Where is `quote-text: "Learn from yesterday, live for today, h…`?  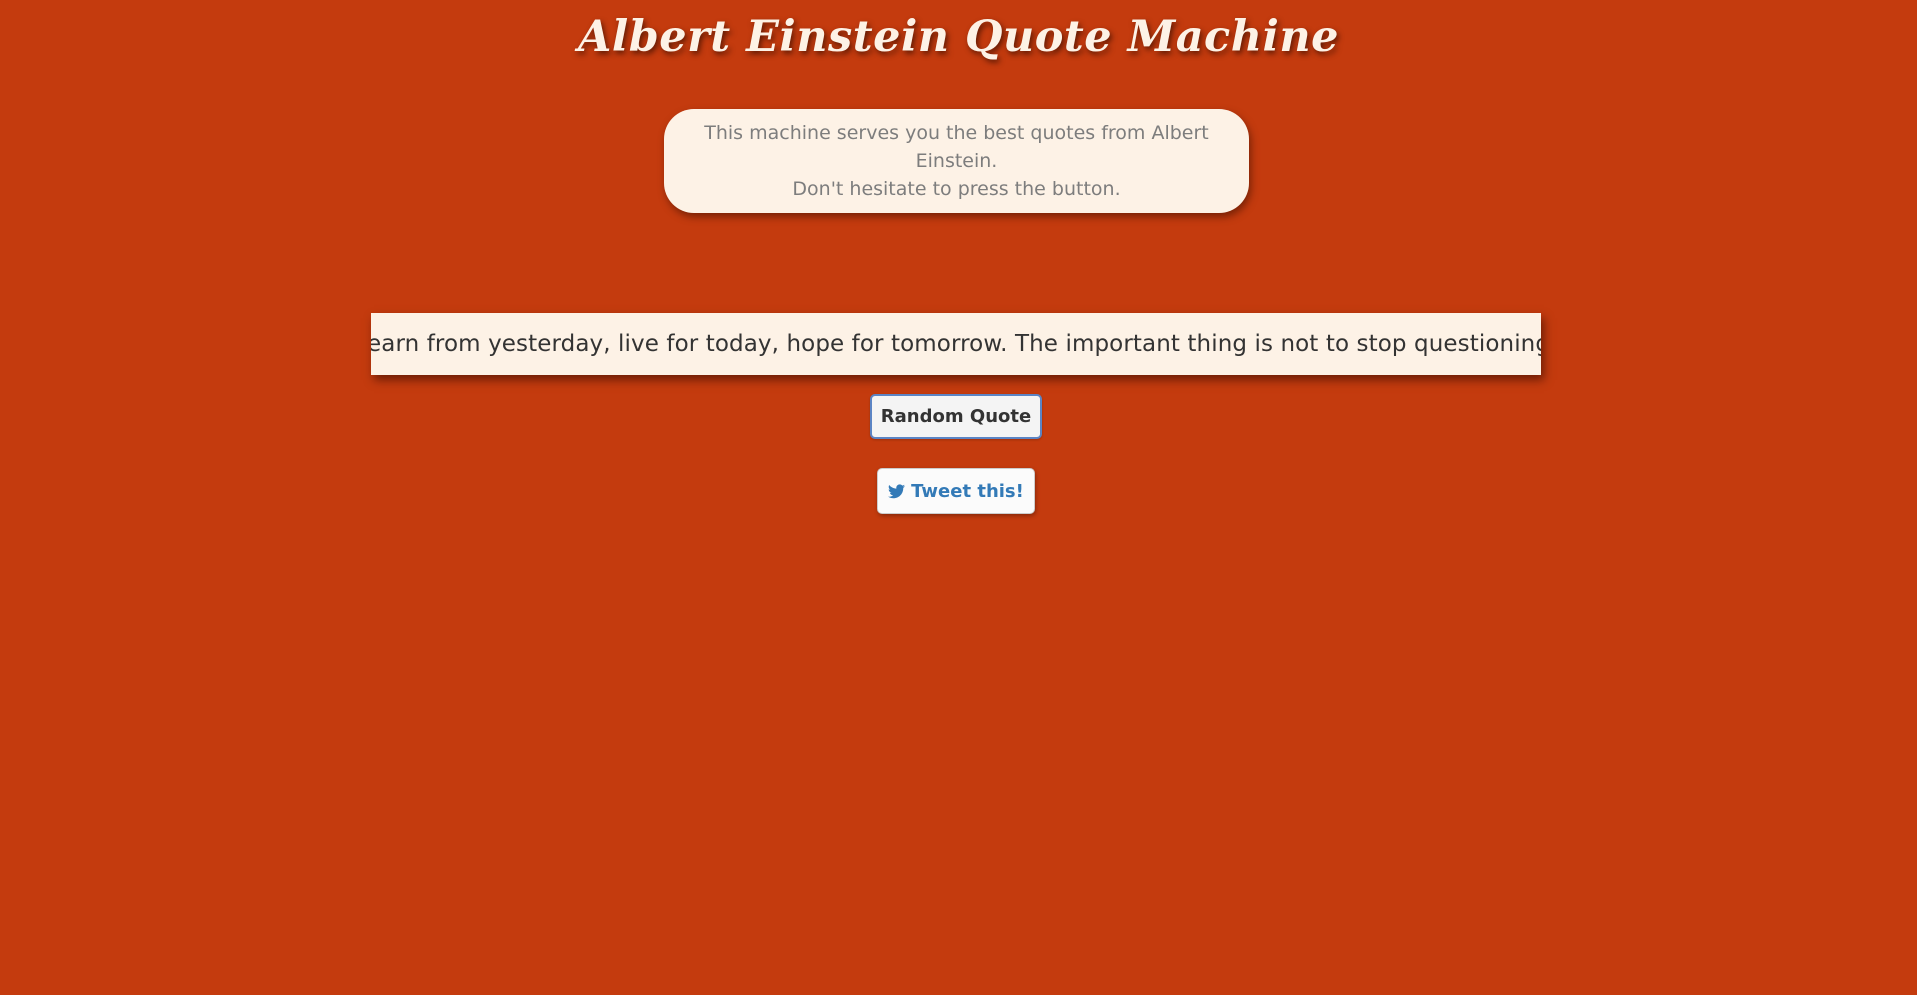 quote-text: "Learn from yesterday, live for today, h… is located at coordinates (956, 344).